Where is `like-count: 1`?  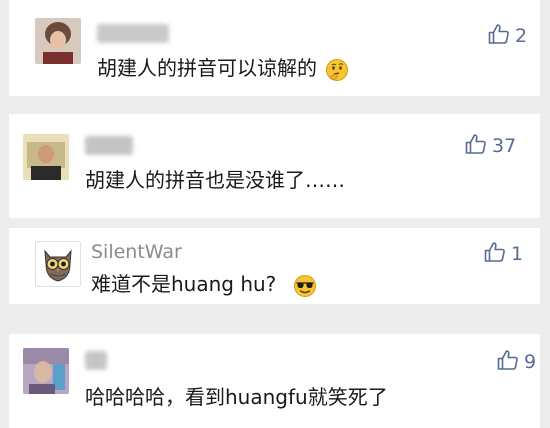 like-count: 1 is located at coordinates (517, 254).